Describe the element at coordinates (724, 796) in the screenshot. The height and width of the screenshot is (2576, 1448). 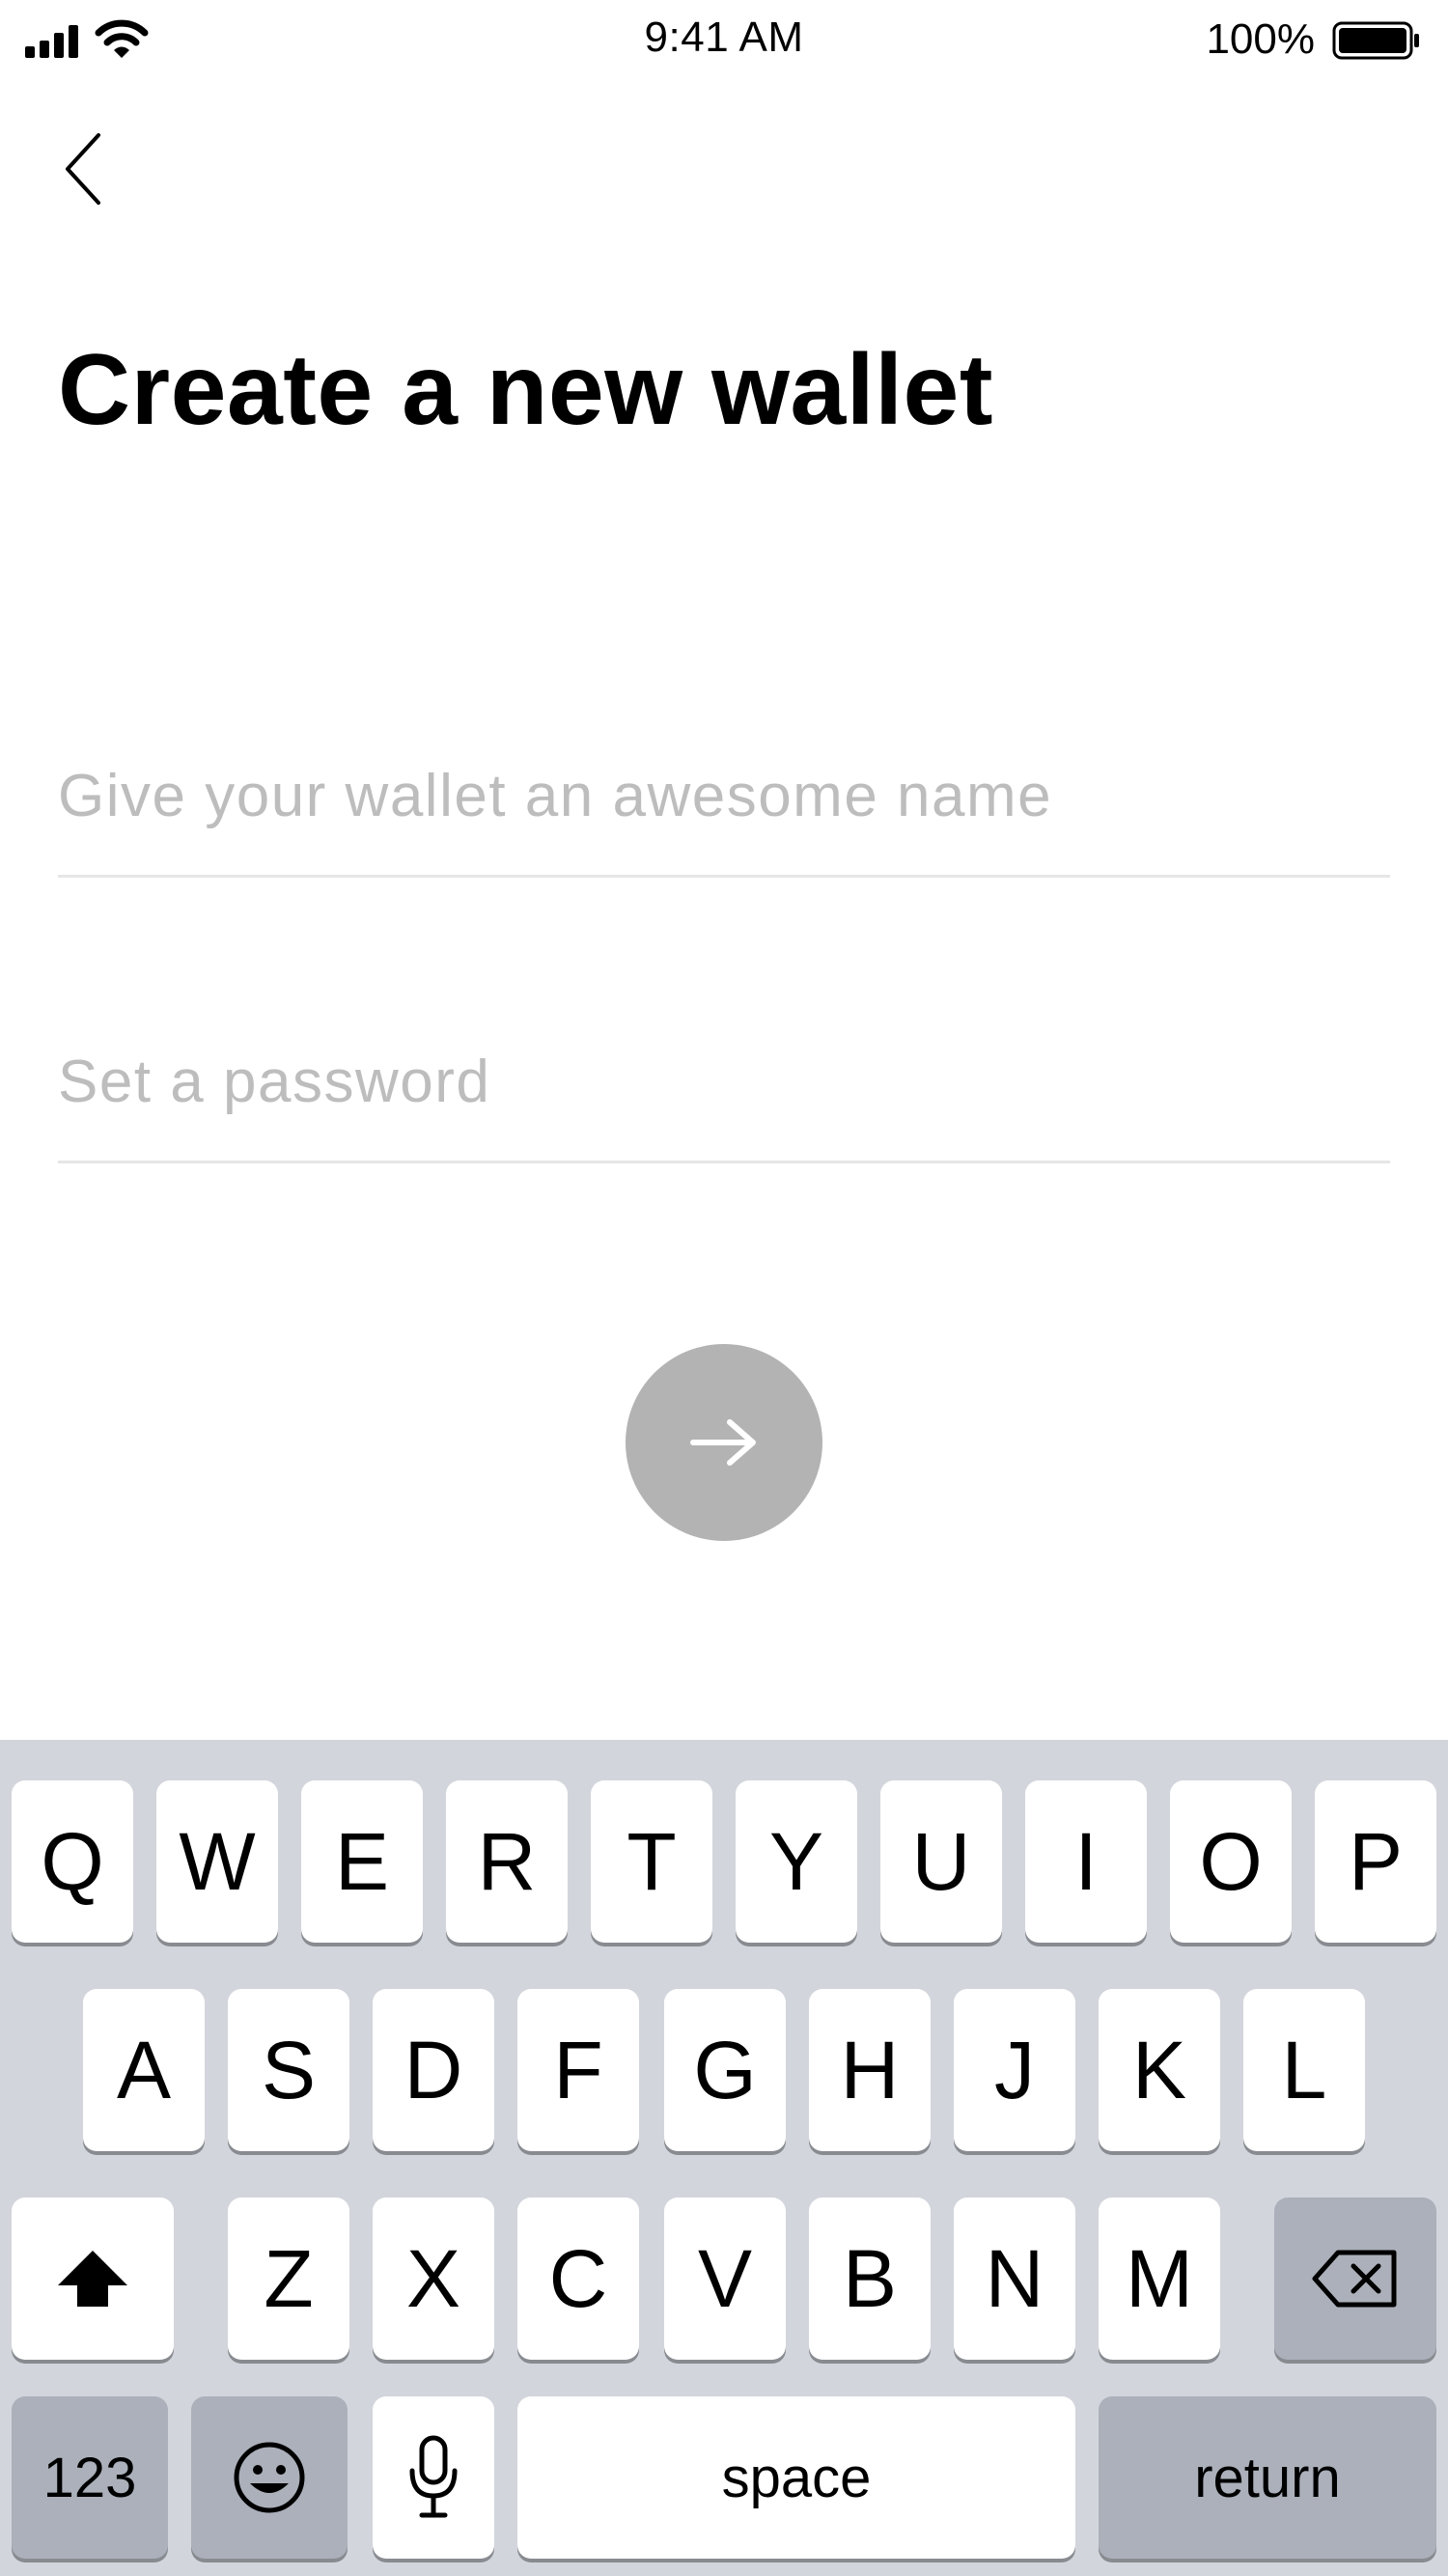
I see `wallet-name-input` at that location.